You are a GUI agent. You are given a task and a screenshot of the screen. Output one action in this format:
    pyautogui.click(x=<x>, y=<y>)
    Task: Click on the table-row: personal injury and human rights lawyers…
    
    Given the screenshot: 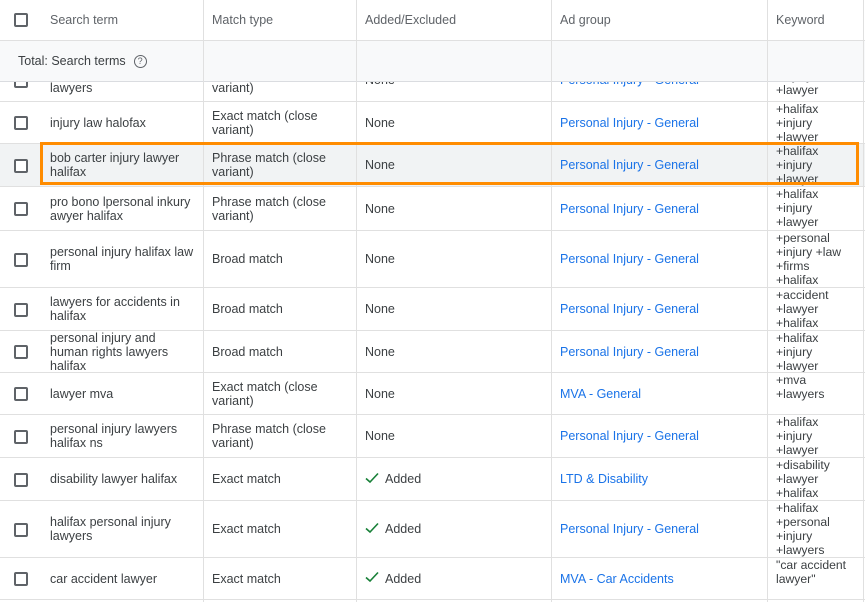 What is the action you would take?
    pyautogui.click(x=432, y=352)
    